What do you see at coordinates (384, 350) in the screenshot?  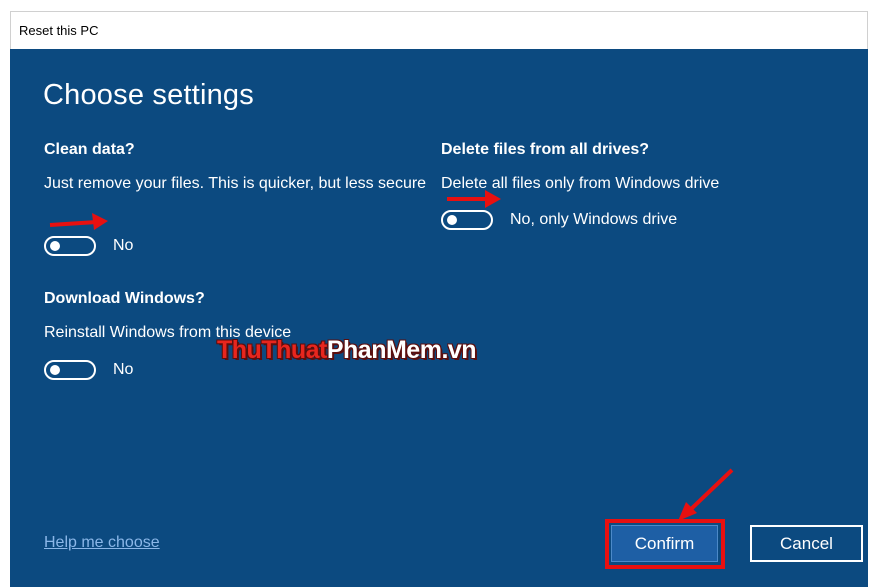 I see `watermark-part2: PhanMem` at bounding box center [384, 350].